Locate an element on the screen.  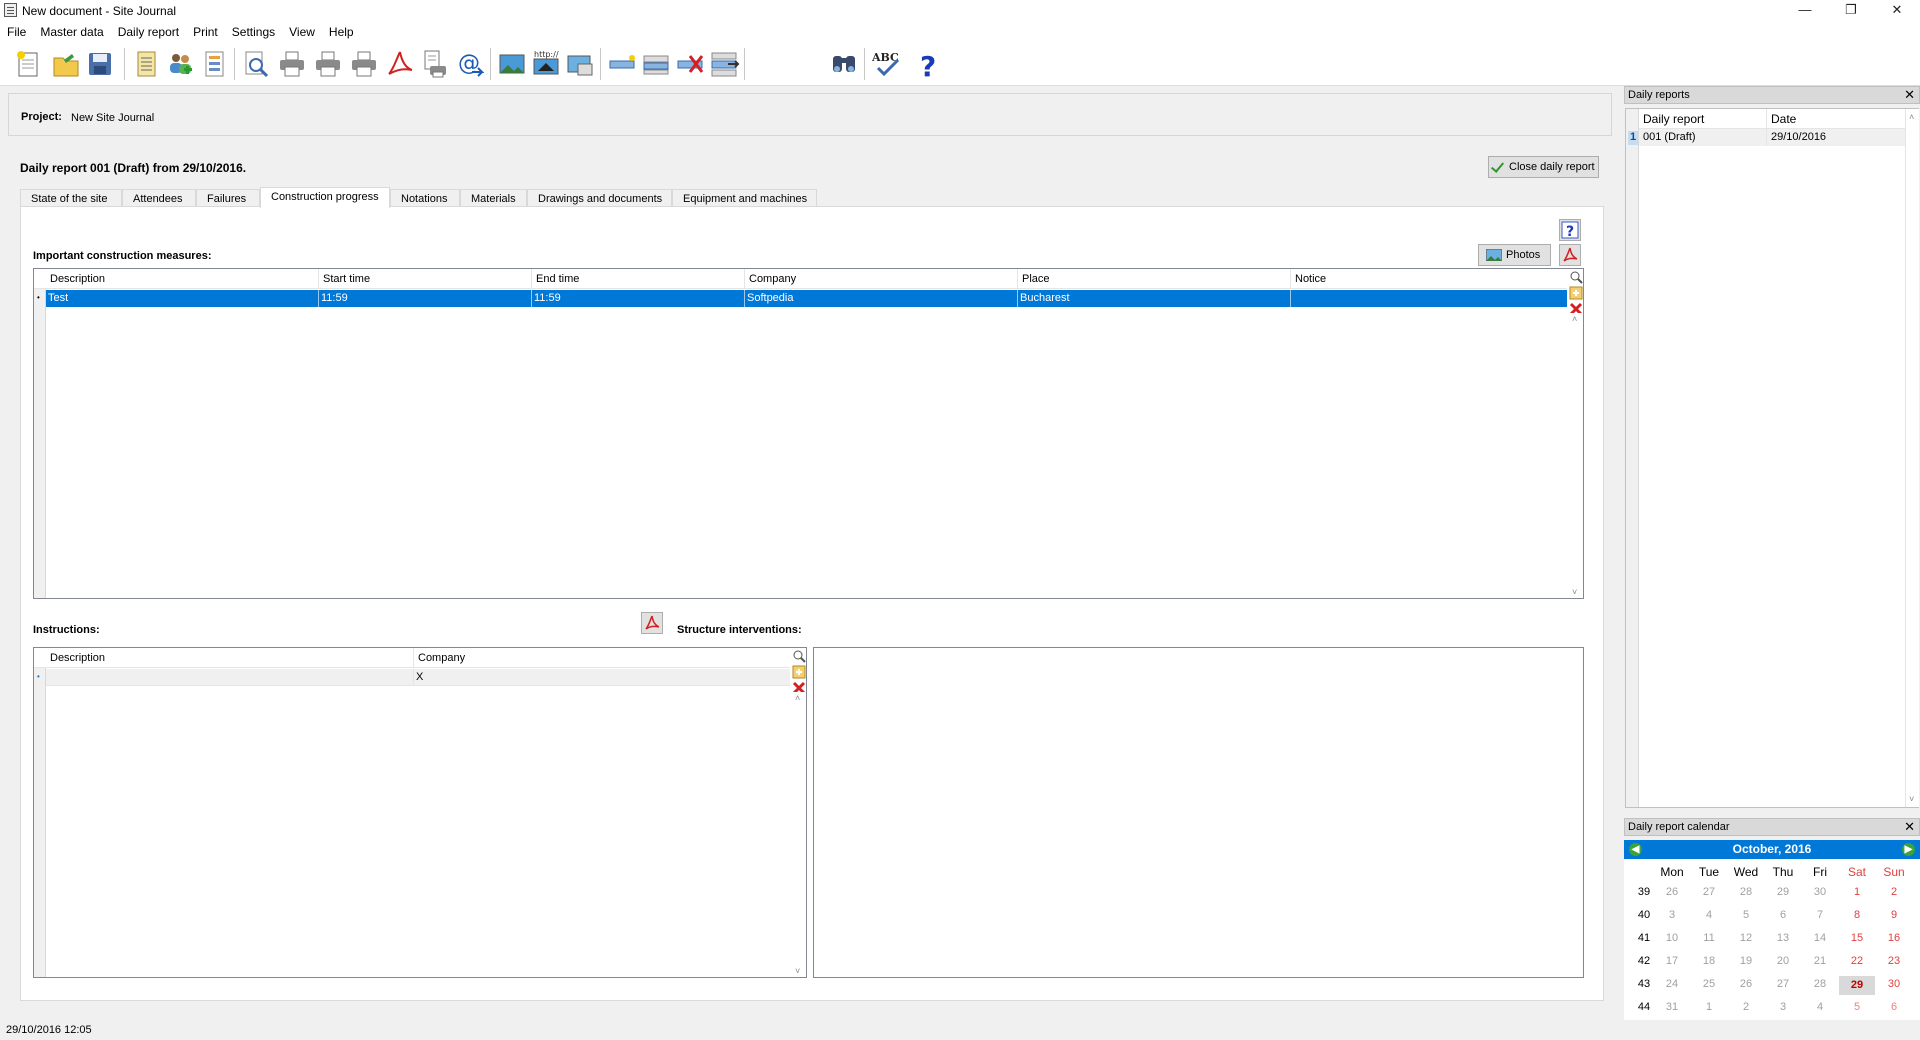
tab-construction-progress: Construction progress is located at coordinates (325, 197).